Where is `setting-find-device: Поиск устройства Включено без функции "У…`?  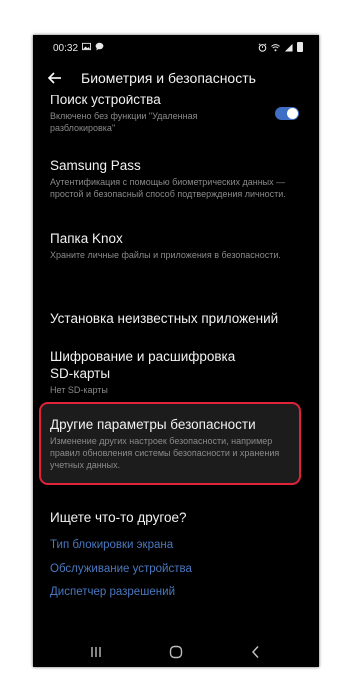
setting-find-device: Поиск устройства Включено без функции "У… is located at coordinates (175, 114).